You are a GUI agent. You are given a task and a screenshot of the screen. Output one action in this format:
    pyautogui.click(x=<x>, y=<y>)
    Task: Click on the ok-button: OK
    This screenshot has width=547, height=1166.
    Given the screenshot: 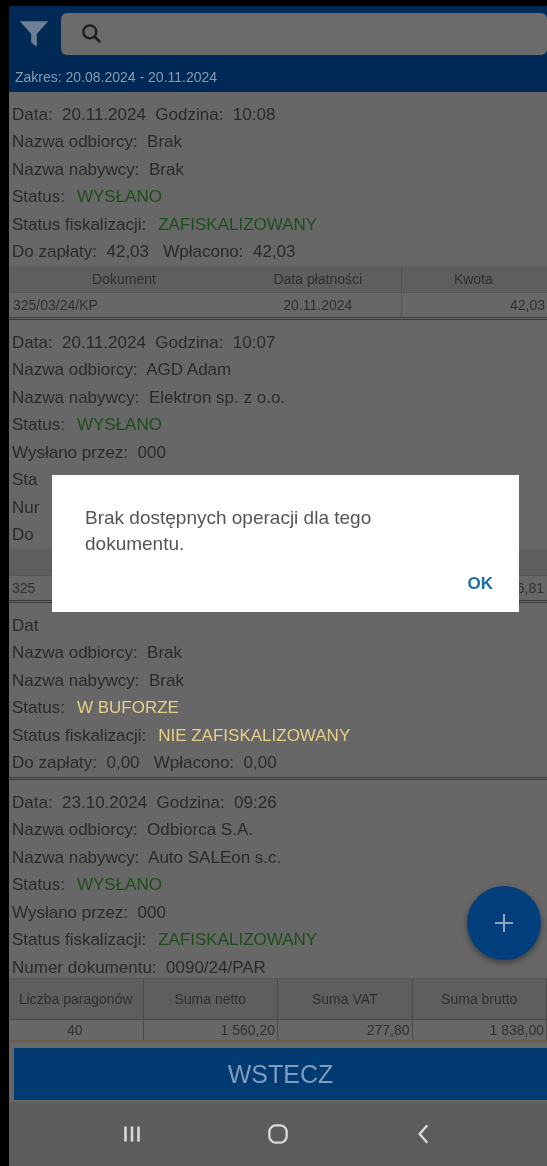 What is the action you would take?
    pyautogui.click(x=480, y=584)
    